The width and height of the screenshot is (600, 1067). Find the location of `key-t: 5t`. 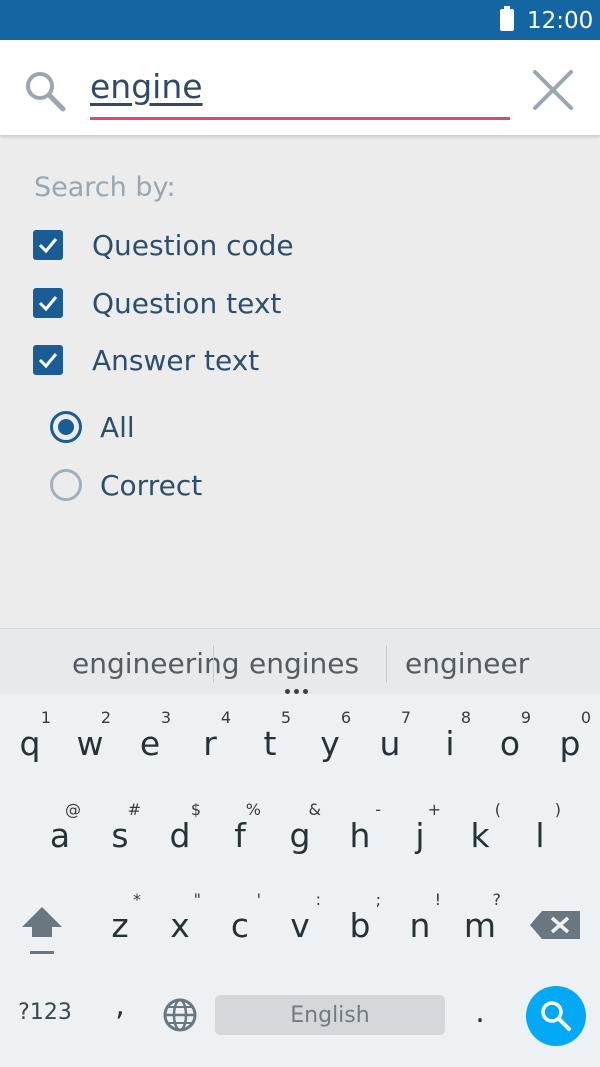

key-t: 5t is located at coordinates (270, 742).